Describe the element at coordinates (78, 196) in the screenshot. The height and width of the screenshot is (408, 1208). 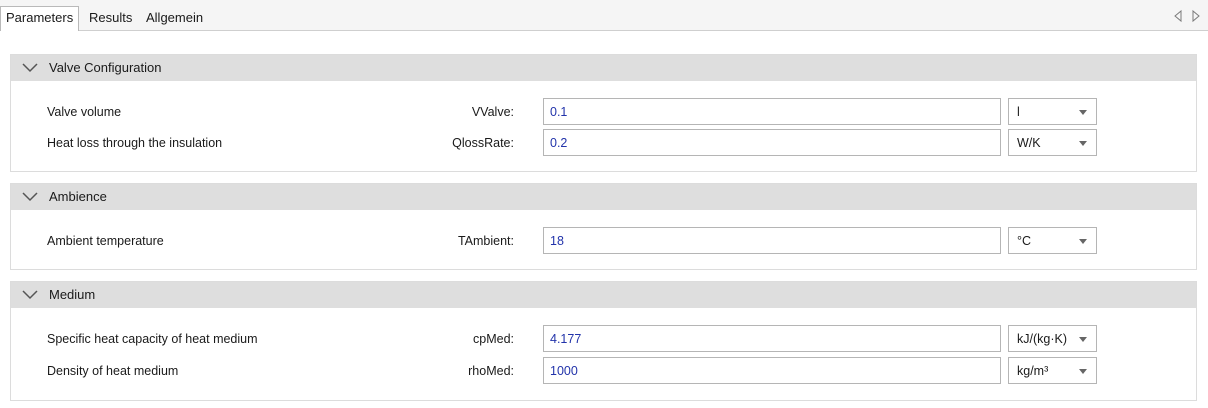
I see `section-title: Ambience` at that location.